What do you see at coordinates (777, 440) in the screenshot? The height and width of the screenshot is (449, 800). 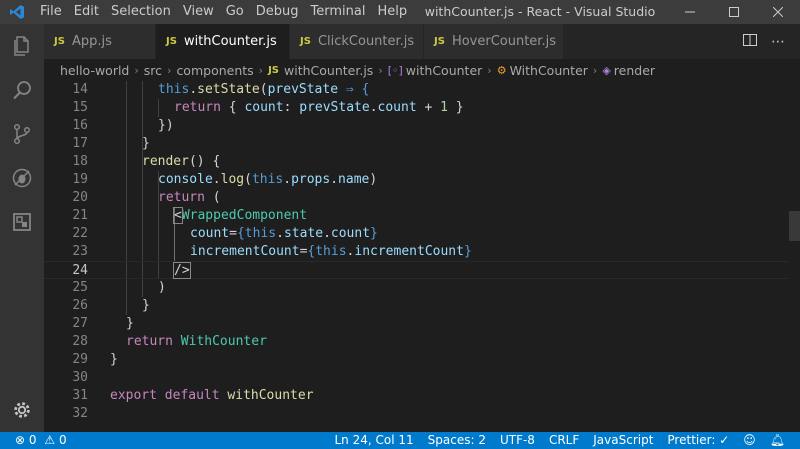 I see `notifications-bell-icon: 🔔︎` at bounding box center [777, 440].